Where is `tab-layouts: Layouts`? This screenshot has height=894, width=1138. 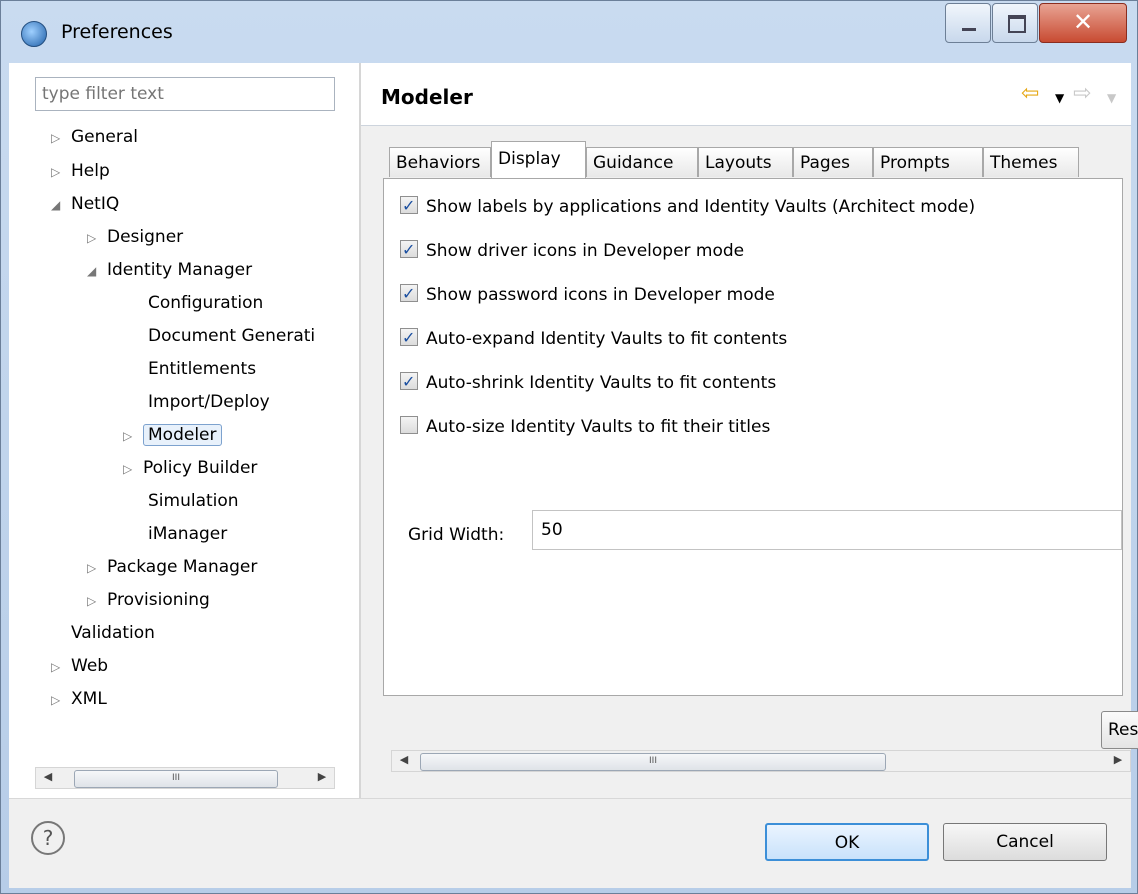
tab-layouts: Layouts is located at coordinates (745, 162).